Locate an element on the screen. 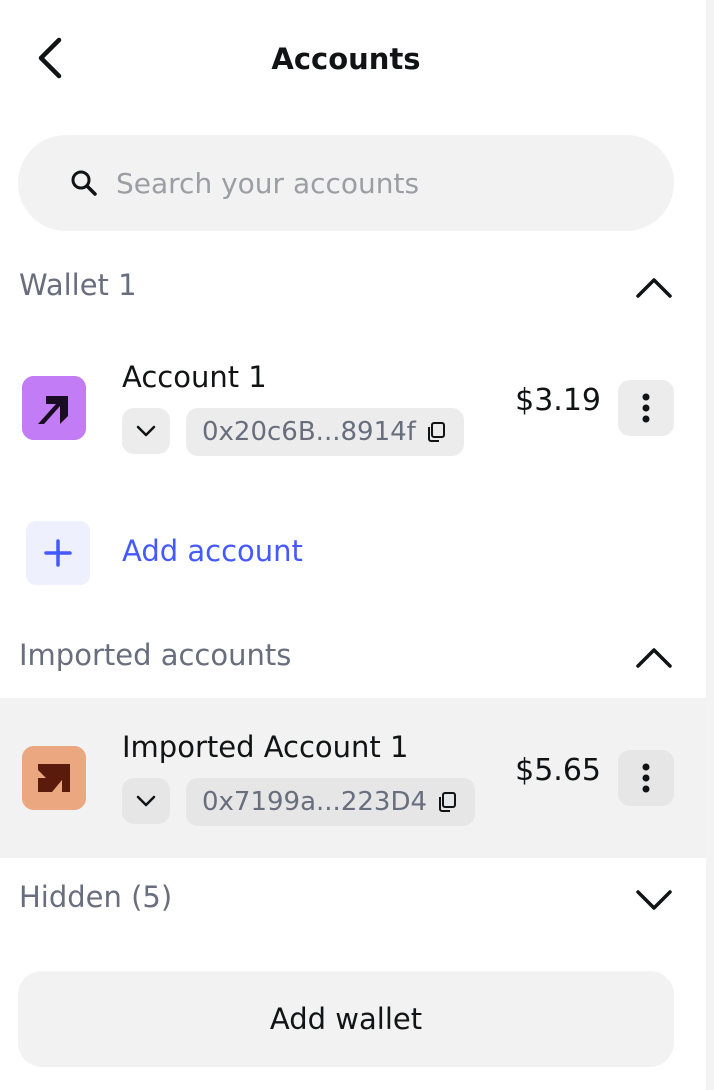 The height and width of the screenshot is (1090, 714). account-address: 0x20c6B...8914f is located at coordinates (309, 432).